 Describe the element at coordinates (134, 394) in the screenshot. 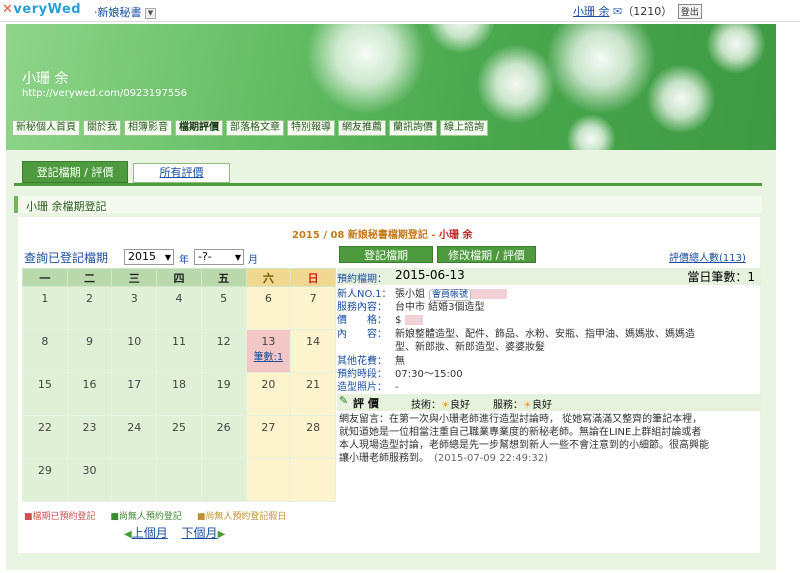

I see `calendar-day: 17` at that location.